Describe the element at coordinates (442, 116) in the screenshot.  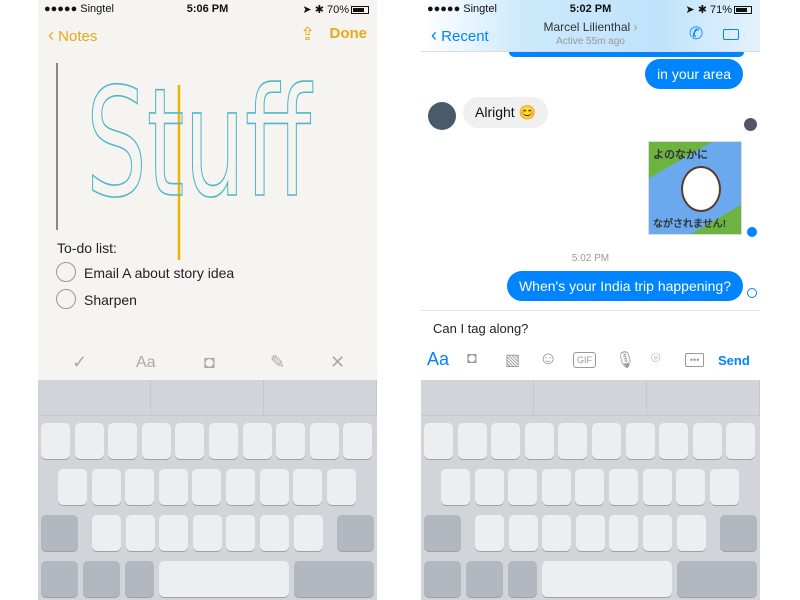
I see `avatar` at that location.